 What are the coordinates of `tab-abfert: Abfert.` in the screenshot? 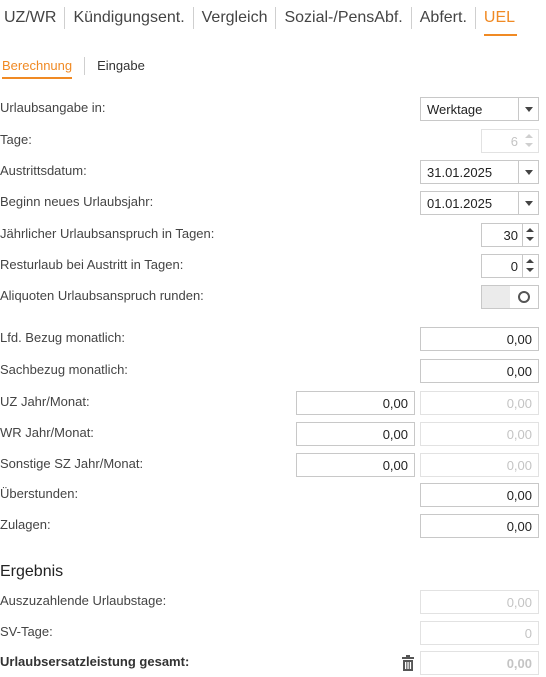 It's located at (444, 18).